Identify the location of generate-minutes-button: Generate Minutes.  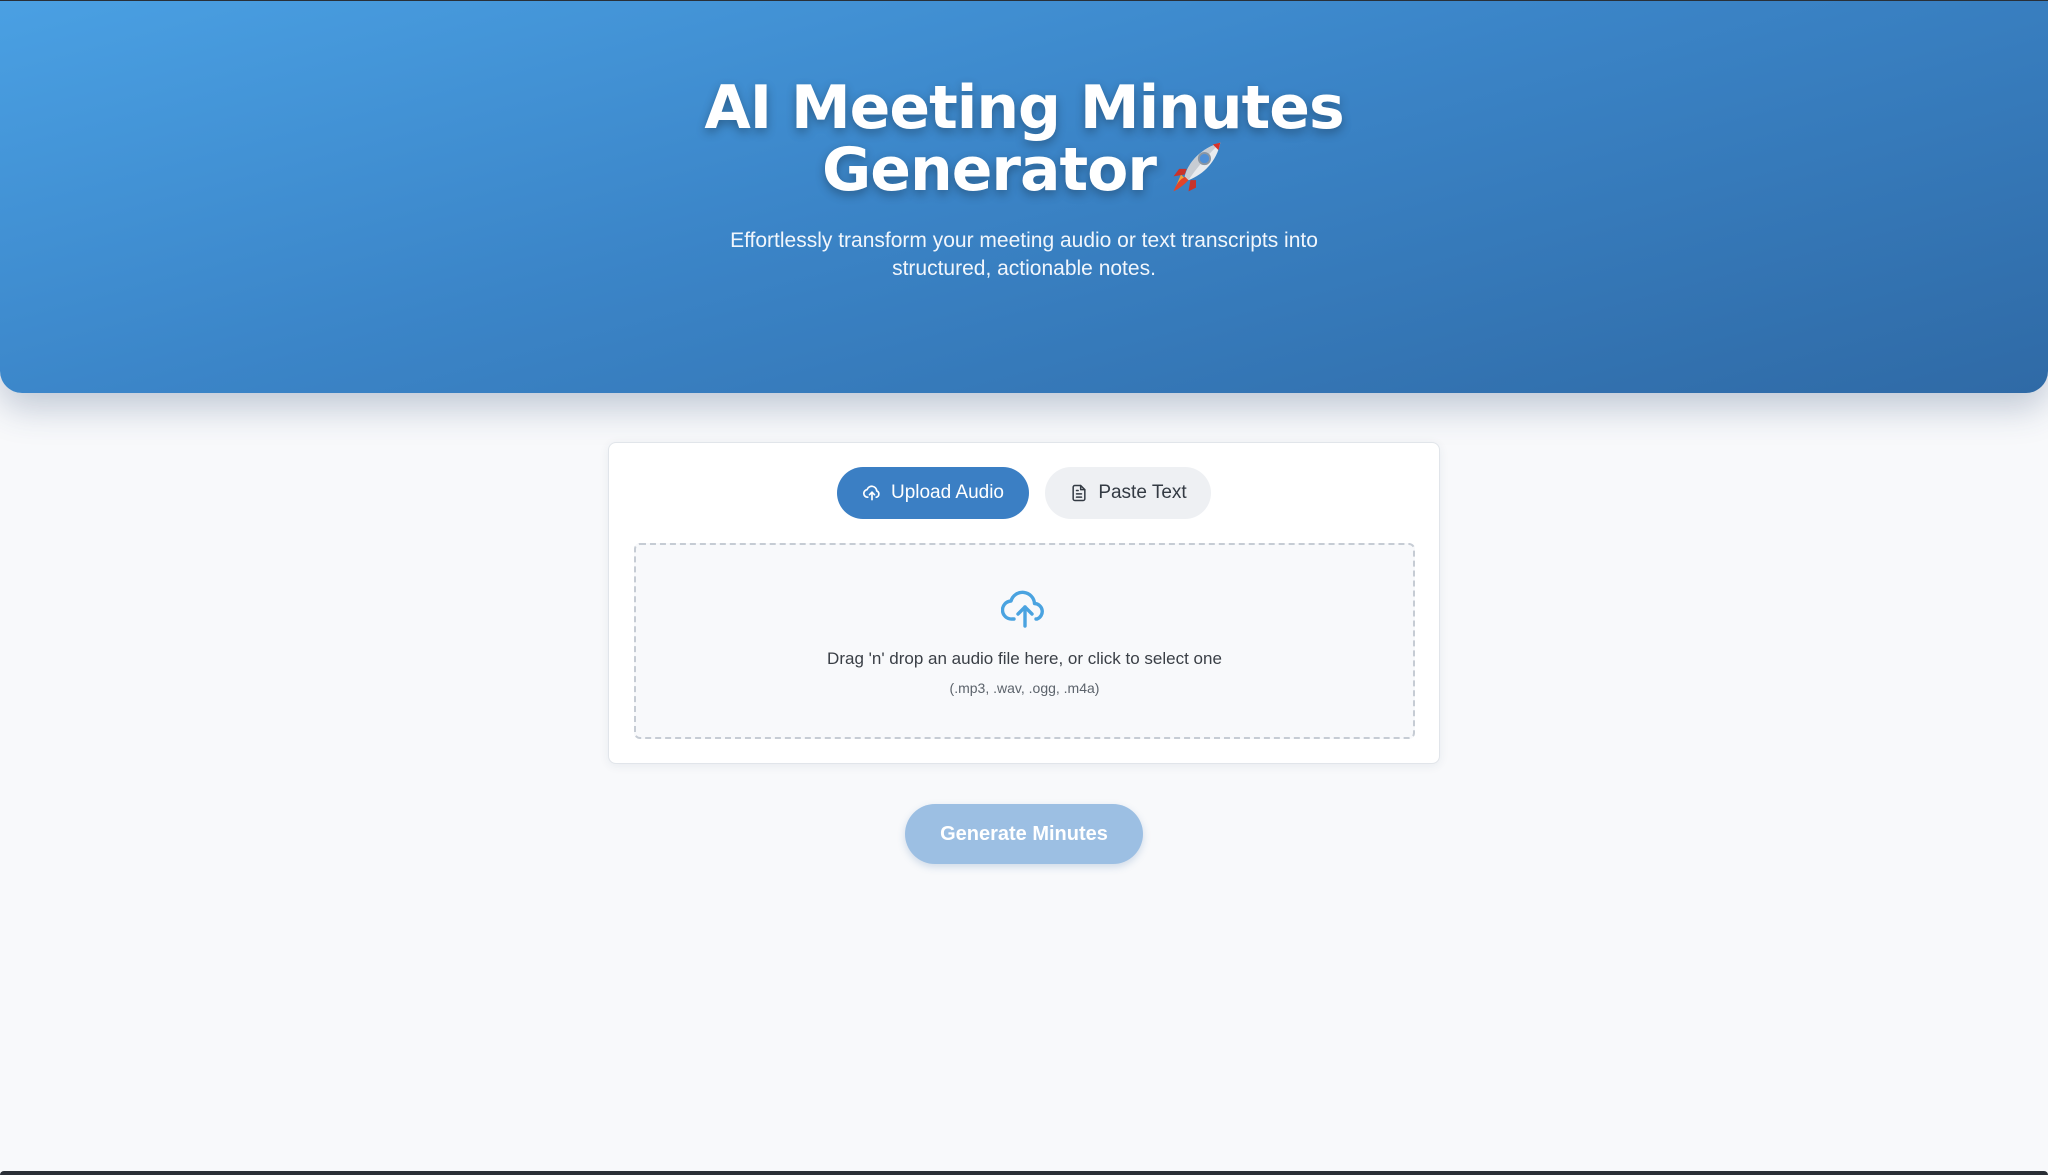
(1024, 834).